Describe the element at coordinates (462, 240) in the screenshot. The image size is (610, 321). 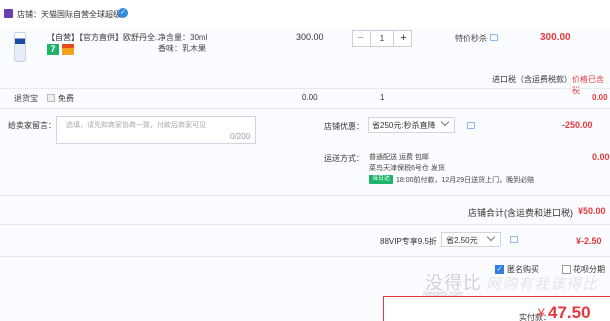
I see `vip-discount-selected: 省2.50元` at that location.